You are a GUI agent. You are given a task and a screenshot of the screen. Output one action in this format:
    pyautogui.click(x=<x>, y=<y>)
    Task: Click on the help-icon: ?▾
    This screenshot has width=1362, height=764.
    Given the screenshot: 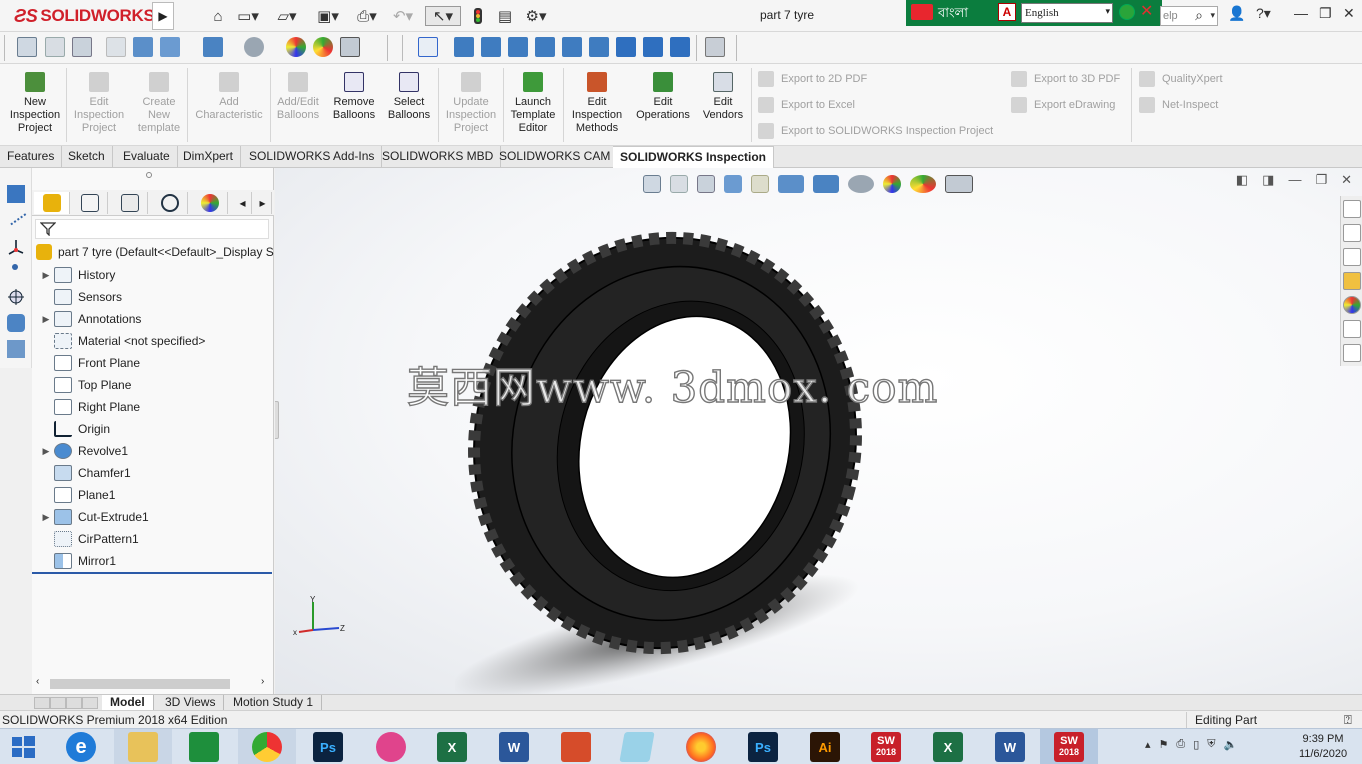 What is the action you would take?
    pyautogui.click(x=1263, y=13)
    